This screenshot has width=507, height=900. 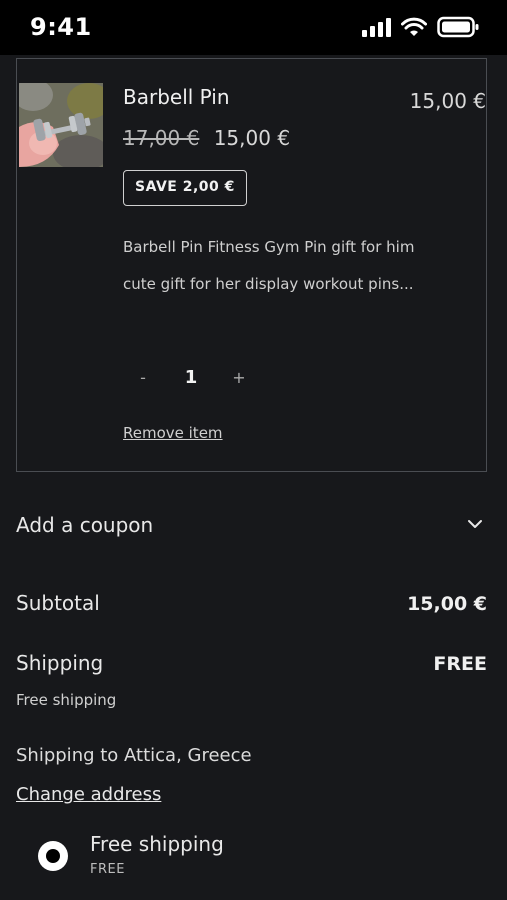 I want to click on wifi-icon, so click(x=414, y=26).